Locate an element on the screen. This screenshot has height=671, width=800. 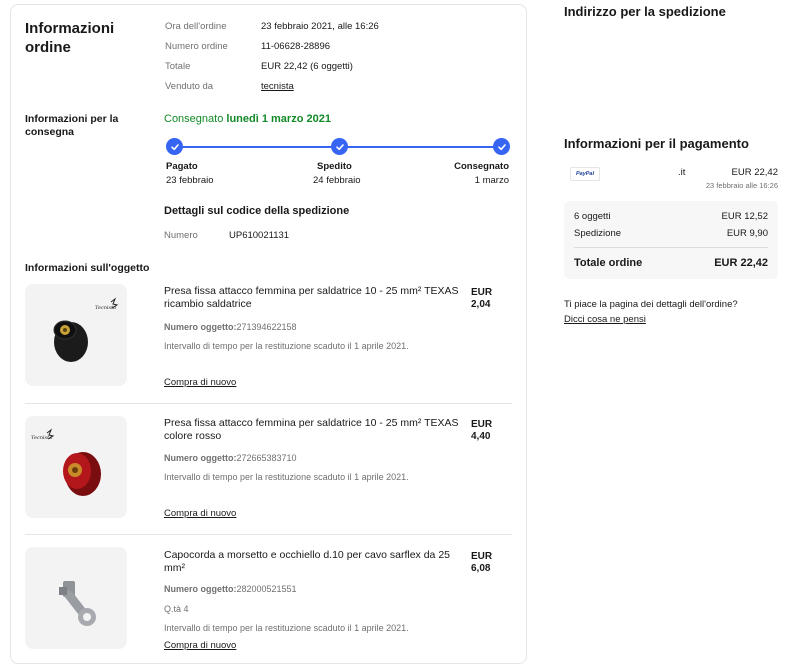
step-shipped-date: 24 febbraio is located at coordinates (337, 180).